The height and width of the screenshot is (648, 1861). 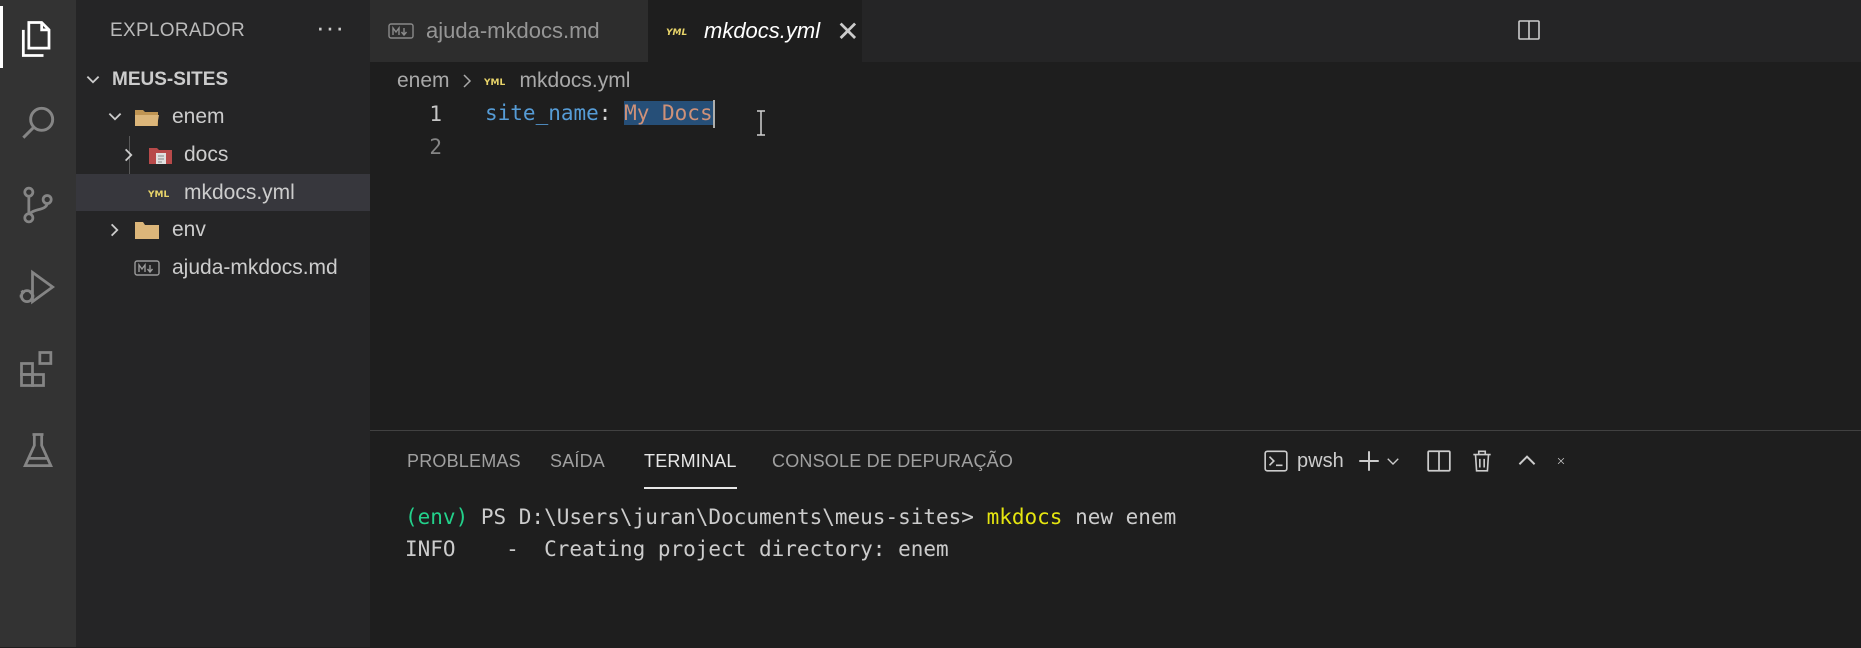 I want to click on terminal-command: mkdocs, so click(x=1024, y=517).